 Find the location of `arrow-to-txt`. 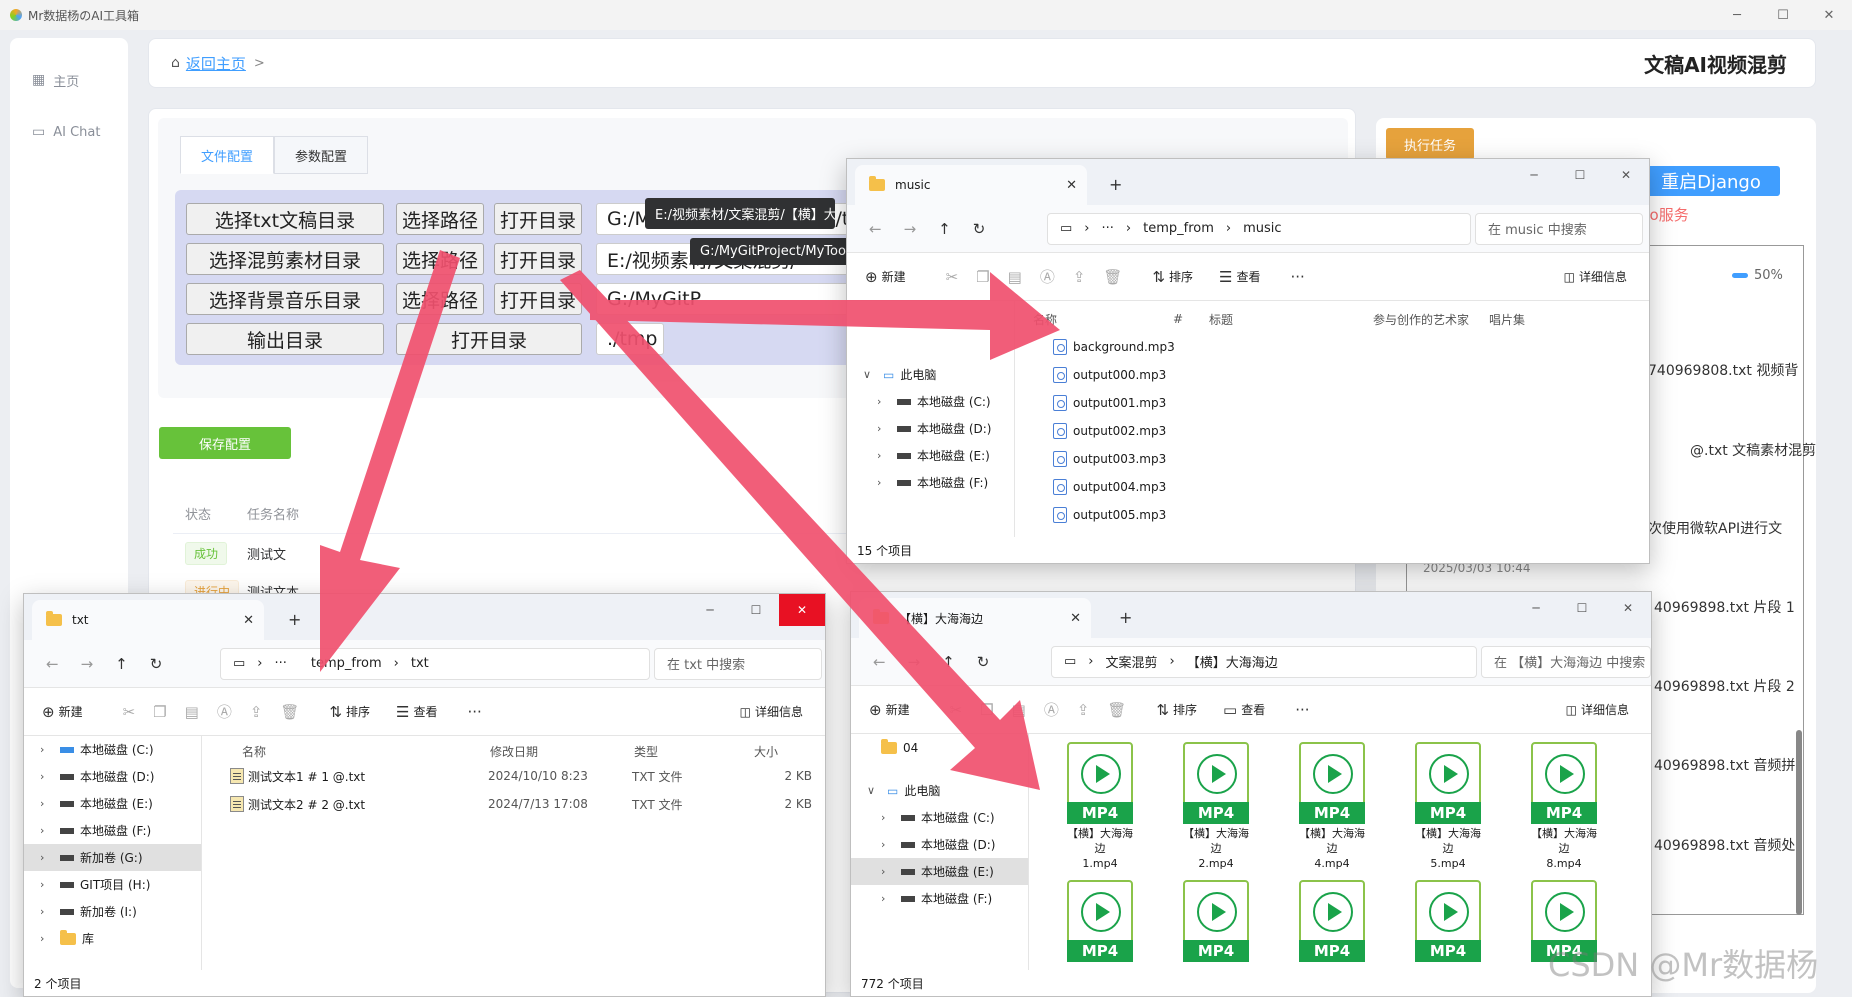

arrow-to-txt is located at coordinates (390, 461).